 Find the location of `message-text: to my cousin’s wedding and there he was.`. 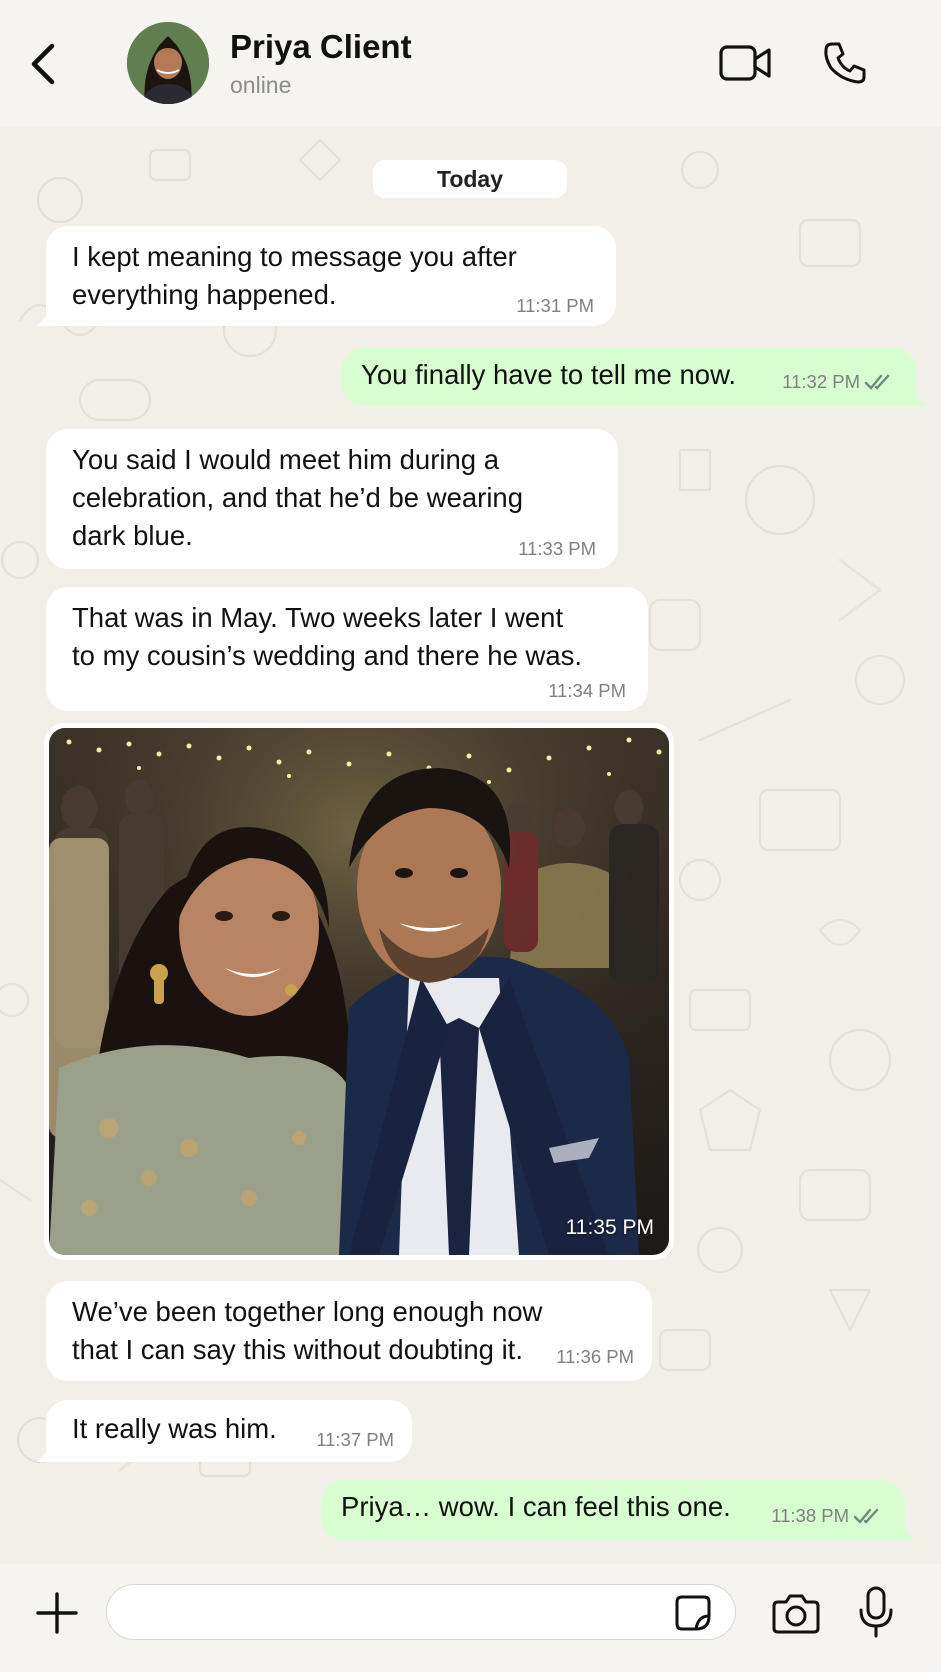

message-text: to my cousin’s wedding and there he was. is located at coordinates (327, 655).